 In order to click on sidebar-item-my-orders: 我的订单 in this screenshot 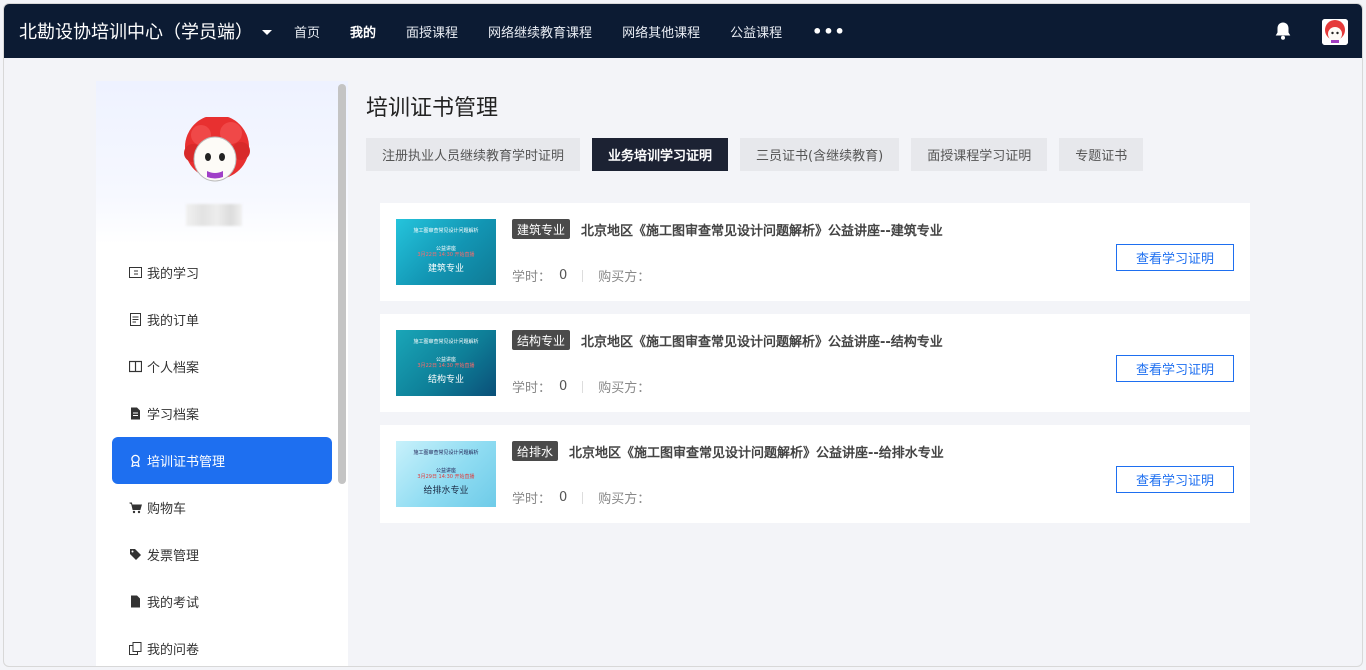, I will do `click(222, 319)`.